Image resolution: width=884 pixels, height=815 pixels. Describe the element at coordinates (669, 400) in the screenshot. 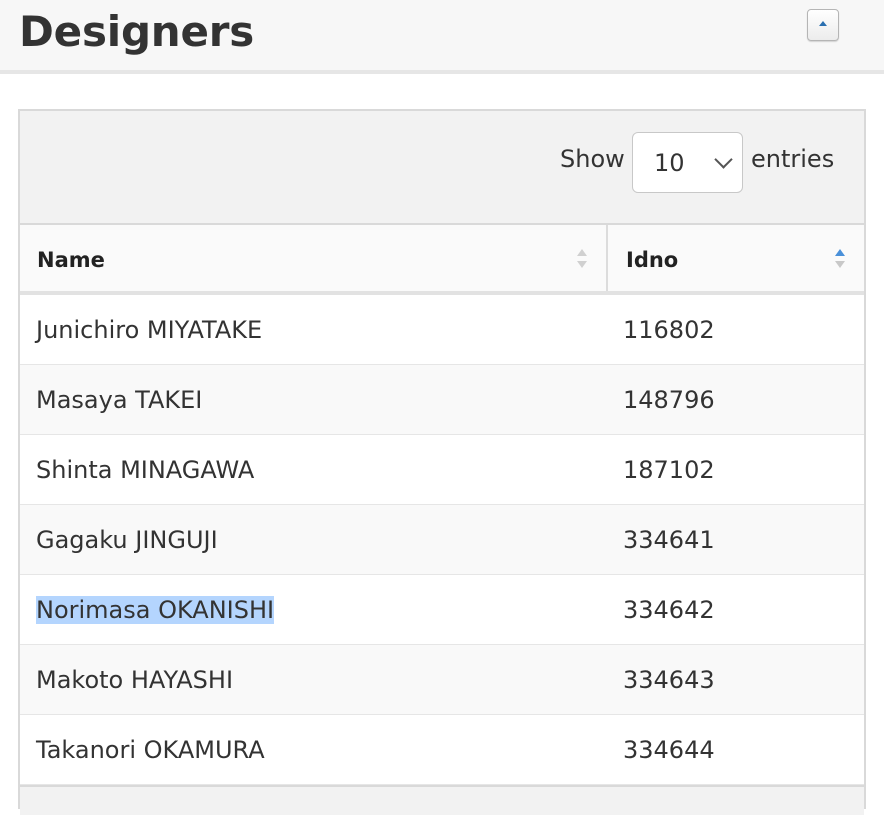

I see `cell-idno: 148796` at that location.